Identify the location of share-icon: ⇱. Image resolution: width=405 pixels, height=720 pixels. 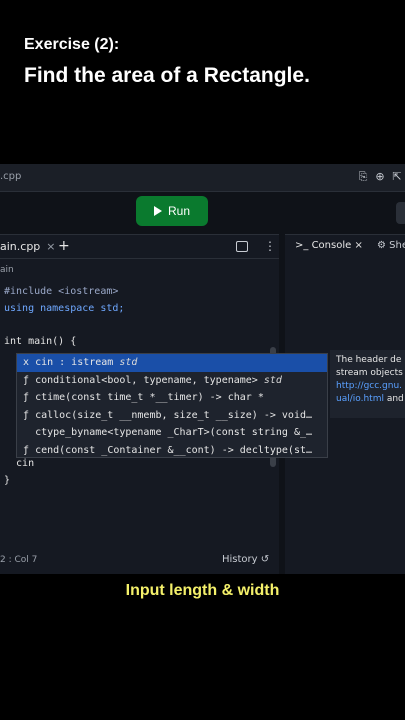
(397, 177).